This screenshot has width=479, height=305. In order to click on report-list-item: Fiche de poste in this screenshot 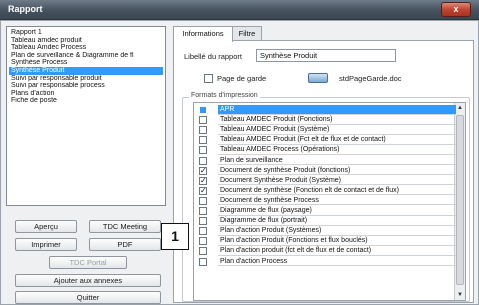, I will do `click(86, 101)`.